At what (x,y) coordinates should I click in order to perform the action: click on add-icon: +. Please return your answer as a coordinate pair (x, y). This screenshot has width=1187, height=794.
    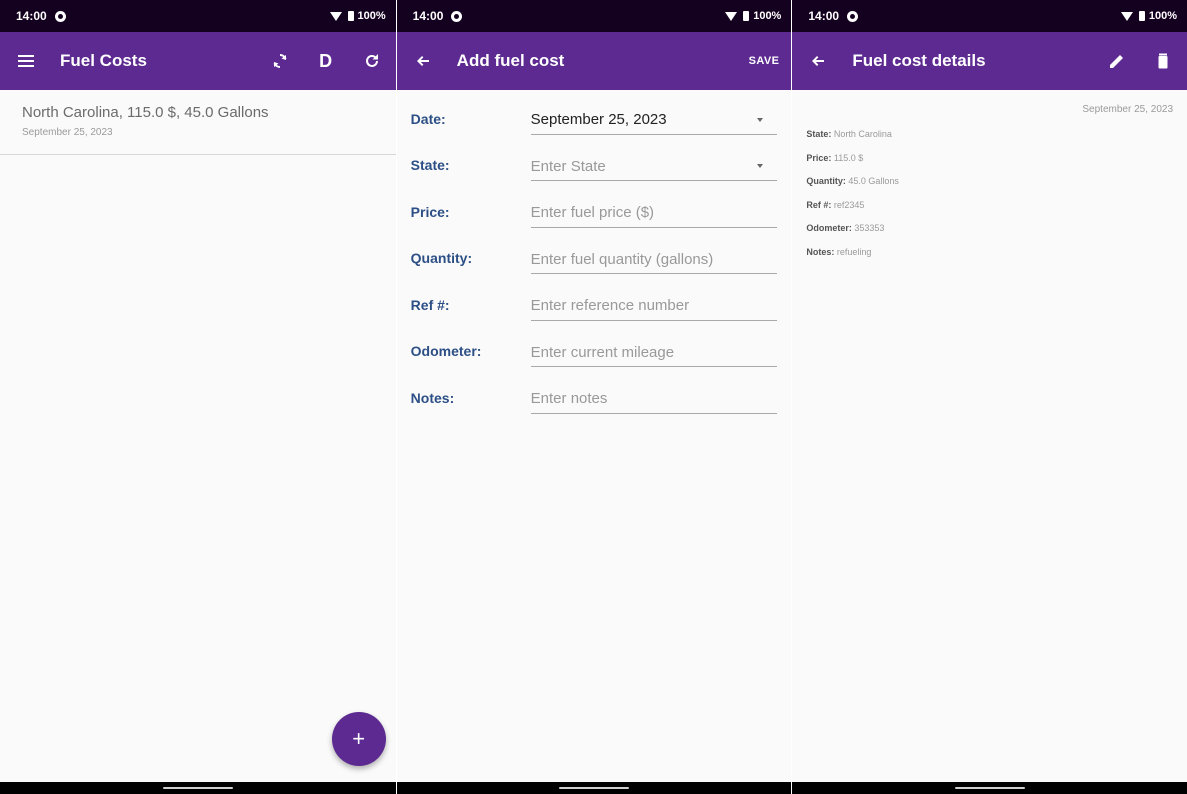
    Looking at the image, I should click on (359, 738).